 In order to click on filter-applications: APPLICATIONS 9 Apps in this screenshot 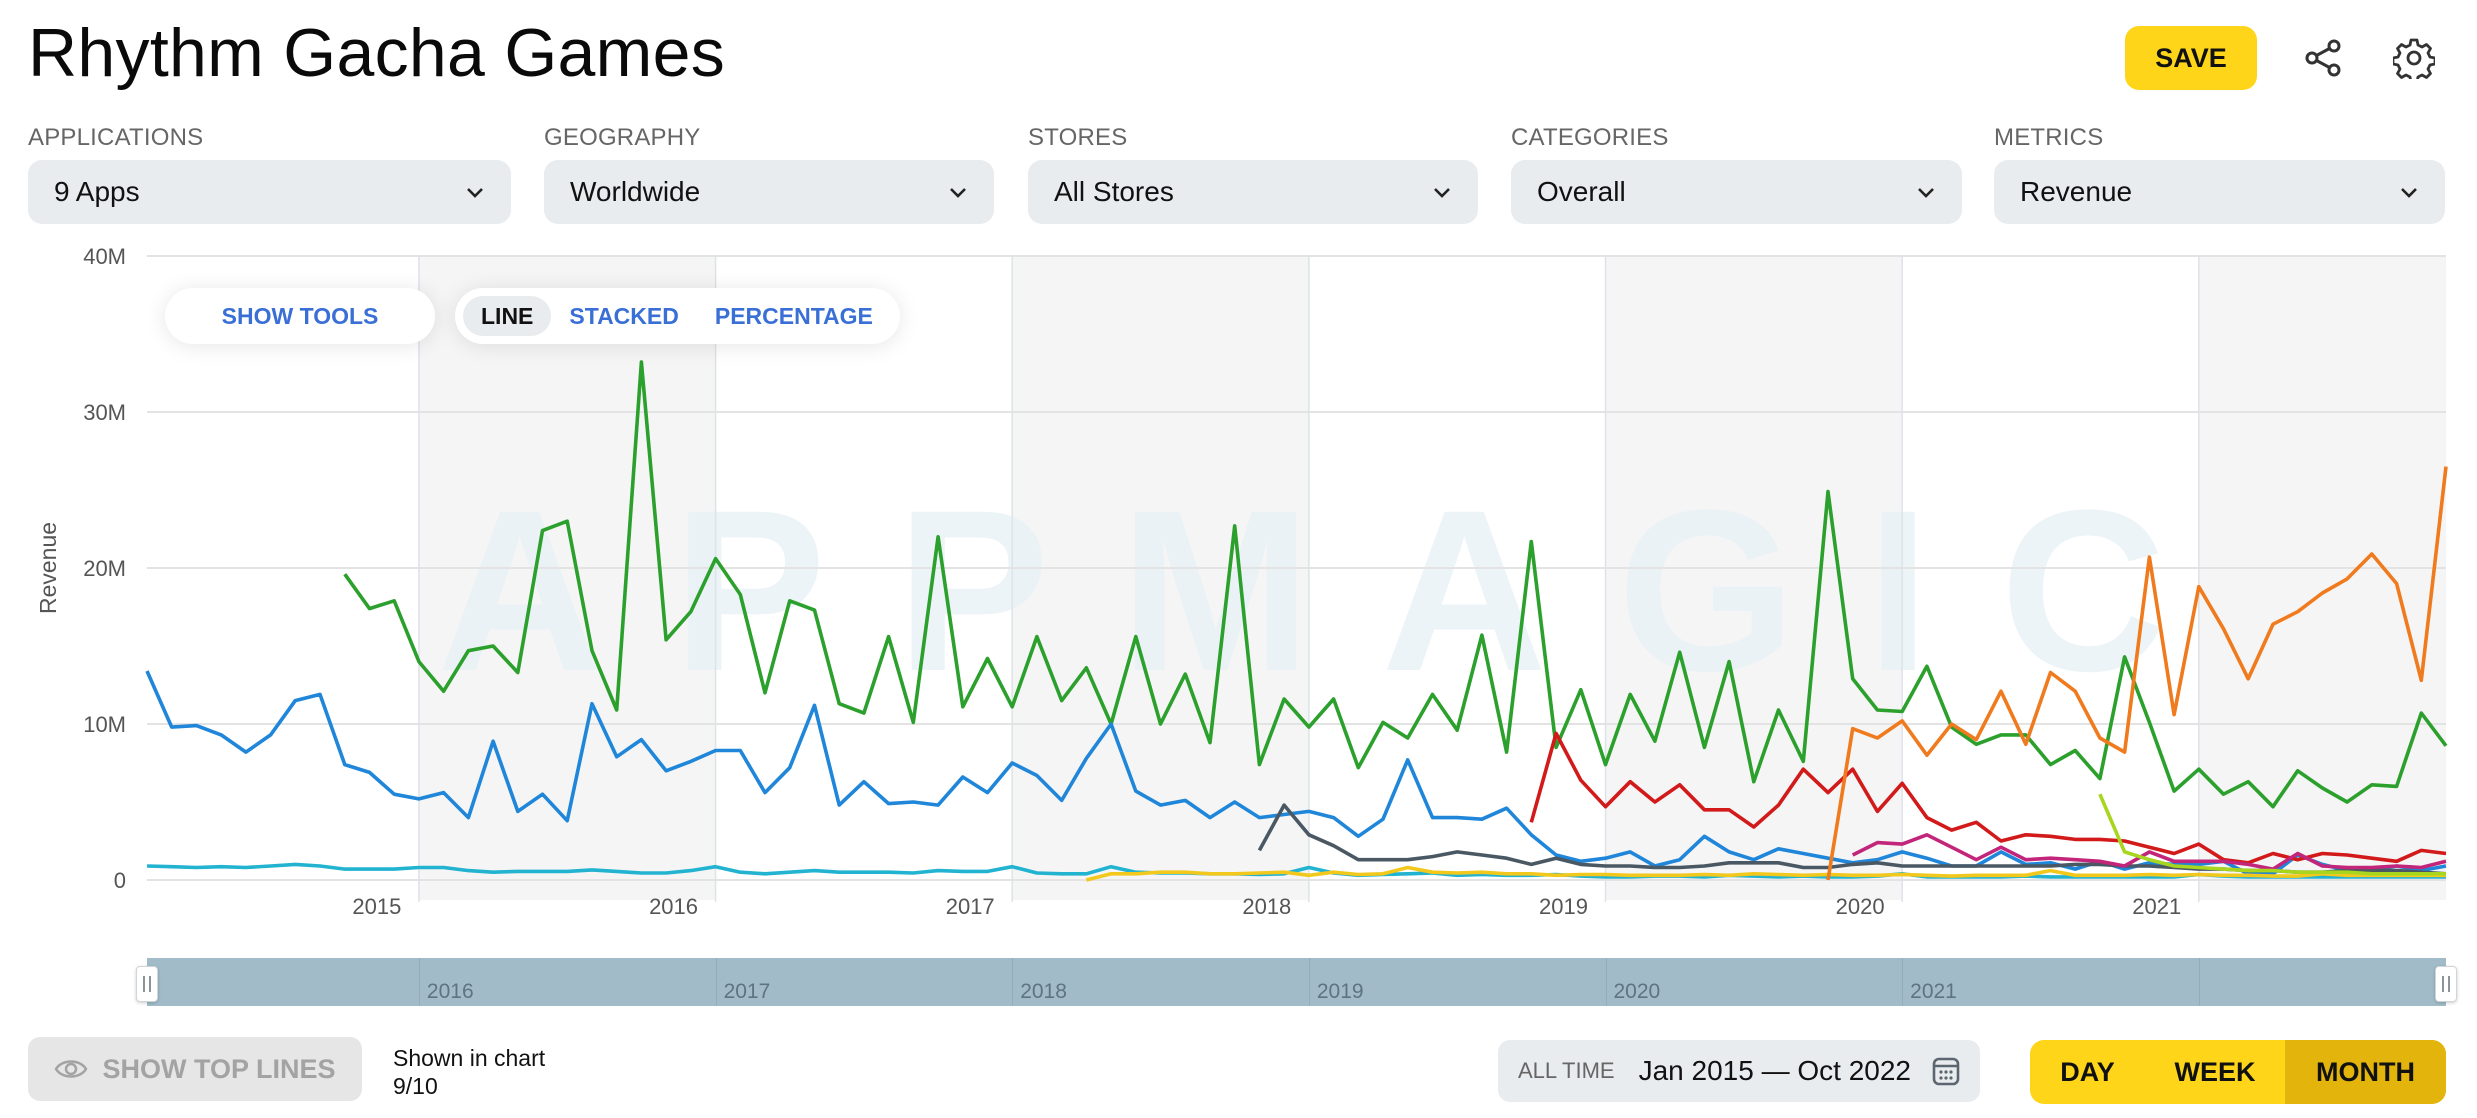, I will do `click(269, 174)`.